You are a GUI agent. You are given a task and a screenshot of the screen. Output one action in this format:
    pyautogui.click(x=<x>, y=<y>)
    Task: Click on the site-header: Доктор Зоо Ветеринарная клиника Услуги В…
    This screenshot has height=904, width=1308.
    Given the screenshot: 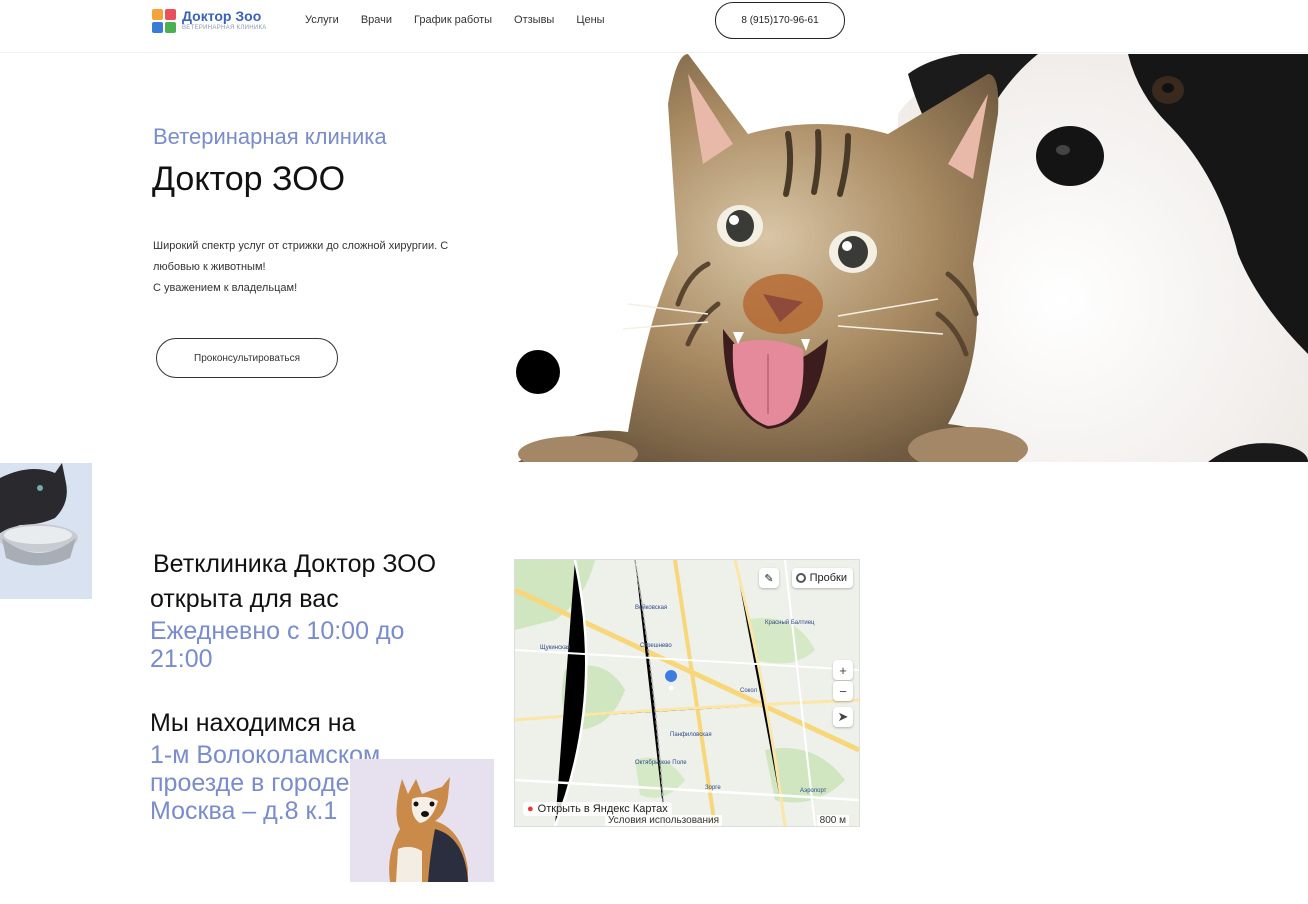 What is the action you would take?
    pyautogui.click(x=654, y=26)
    